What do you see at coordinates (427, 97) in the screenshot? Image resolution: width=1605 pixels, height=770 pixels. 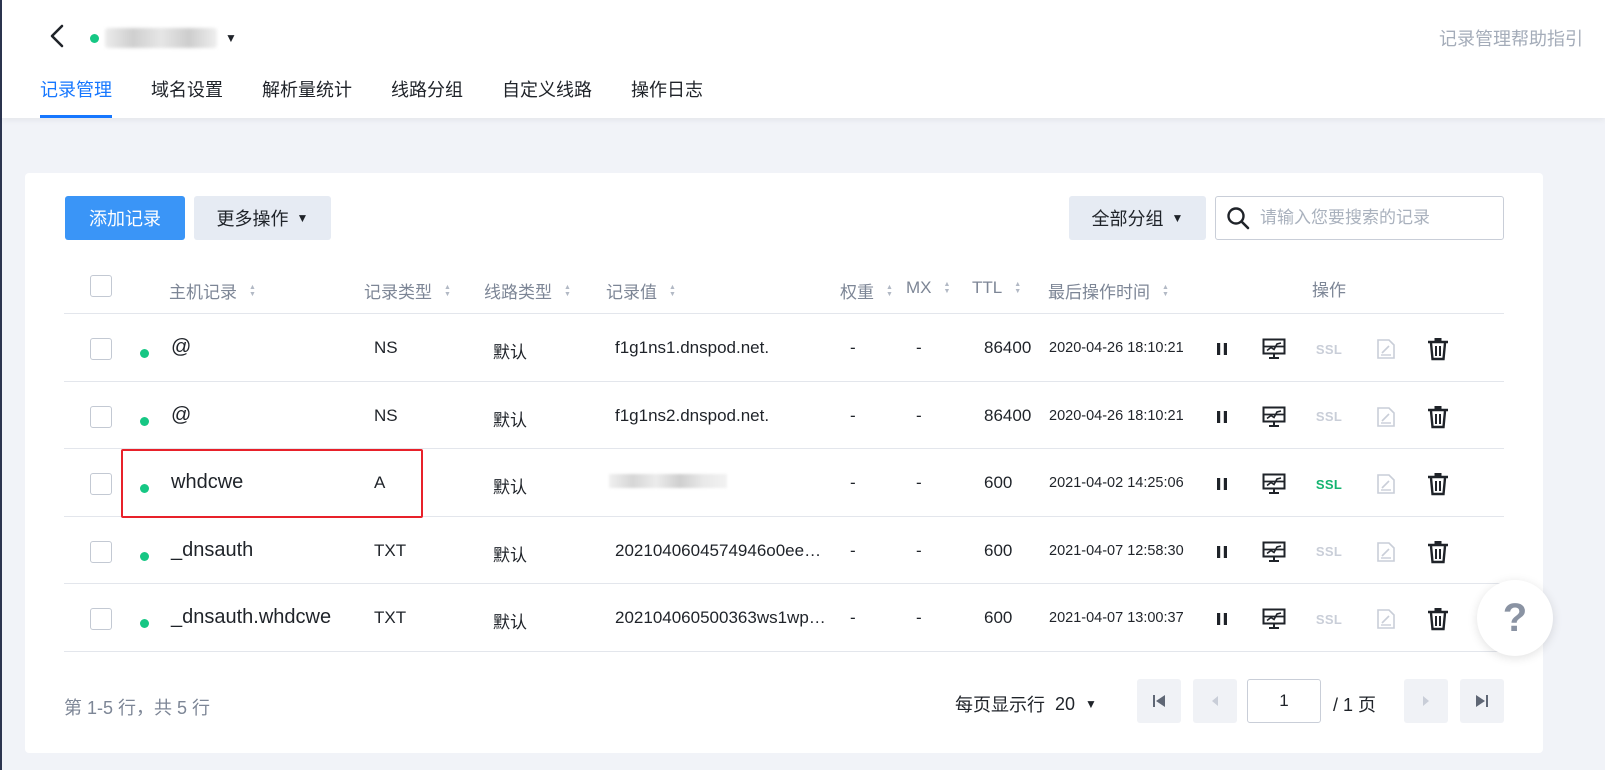 I see `tab-line-groups: 线路分组` at bounding box center [427, 97].